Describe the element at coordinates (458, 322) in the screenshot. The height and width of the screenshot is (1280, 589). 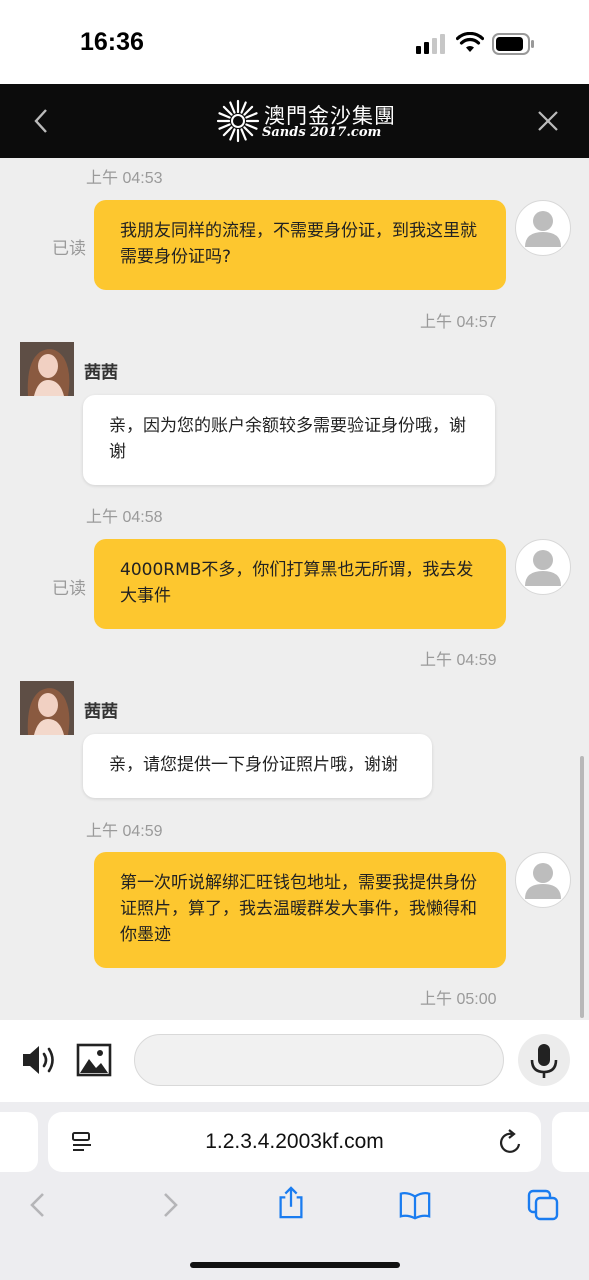
I see `message-timestamp: 上午 04:57` at that location.